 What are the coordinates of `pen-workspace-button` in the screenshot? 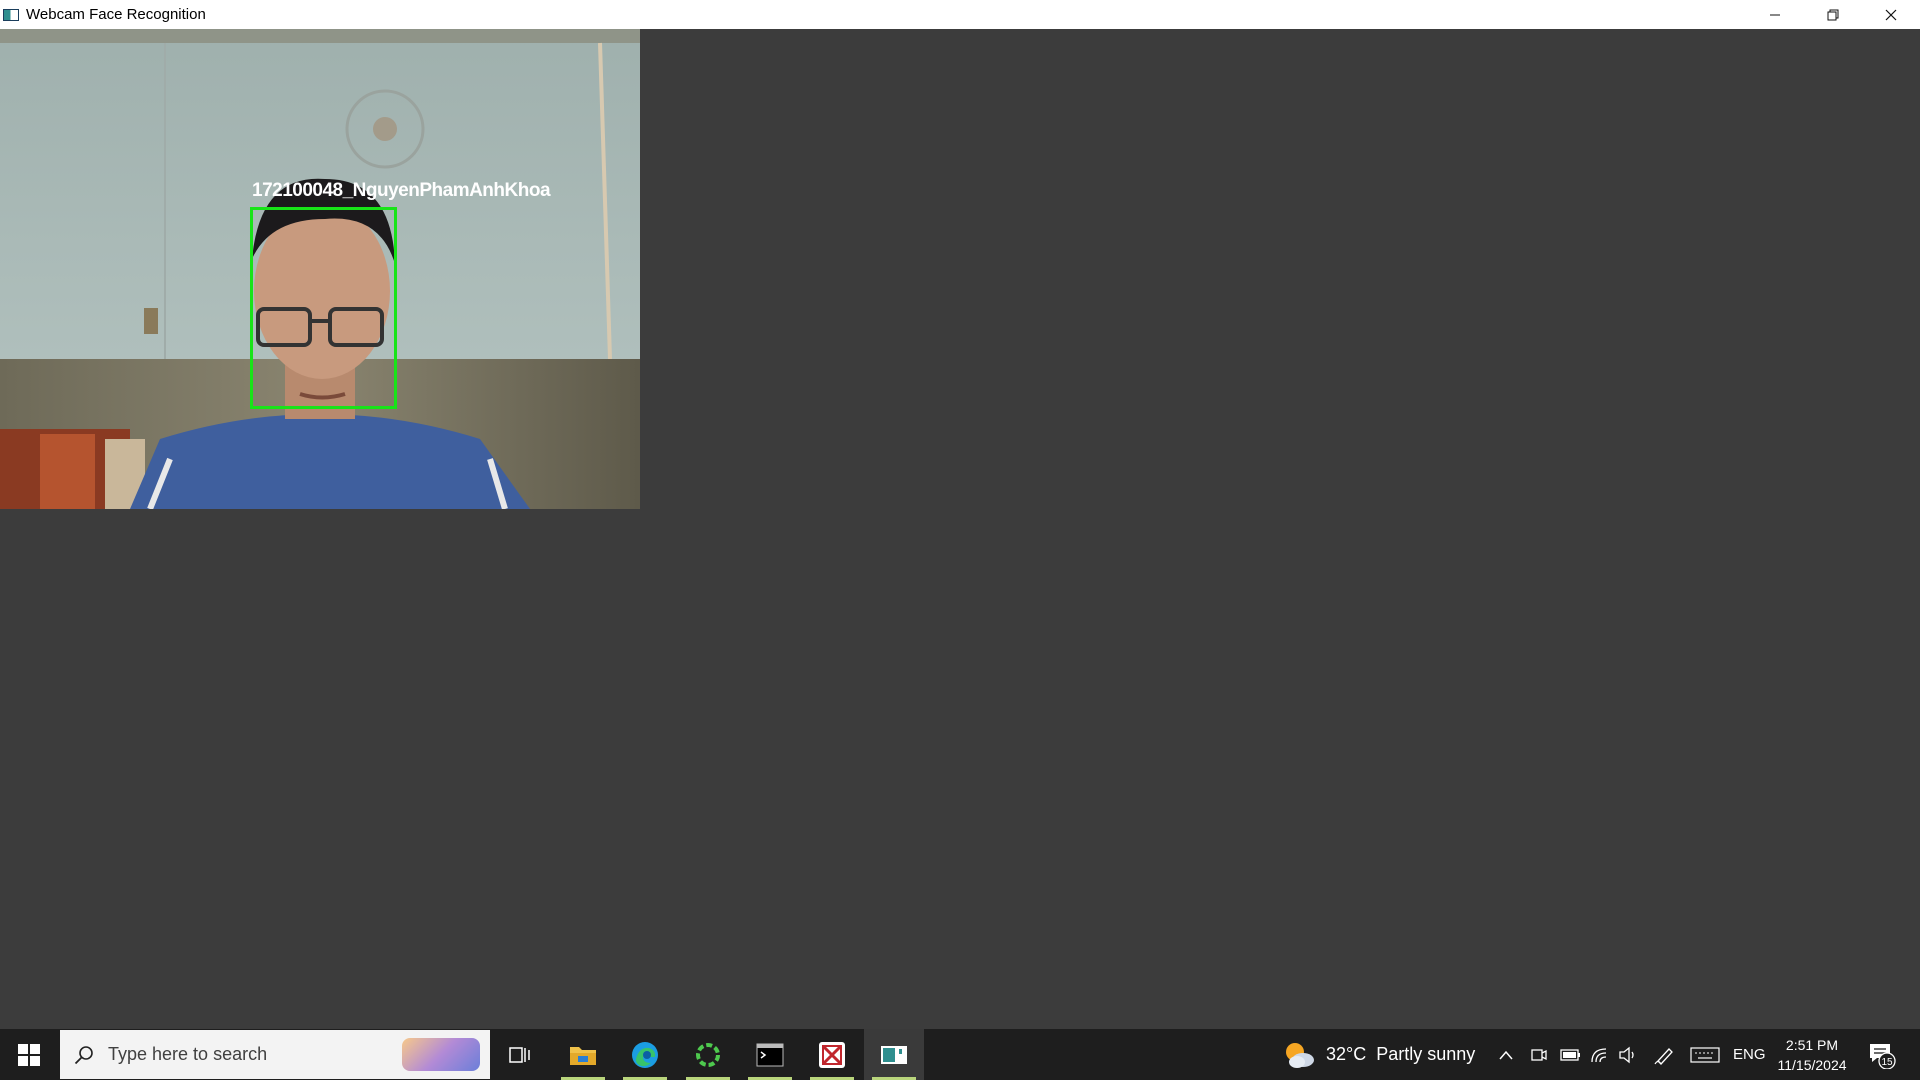 It's located at (1665, 1054).